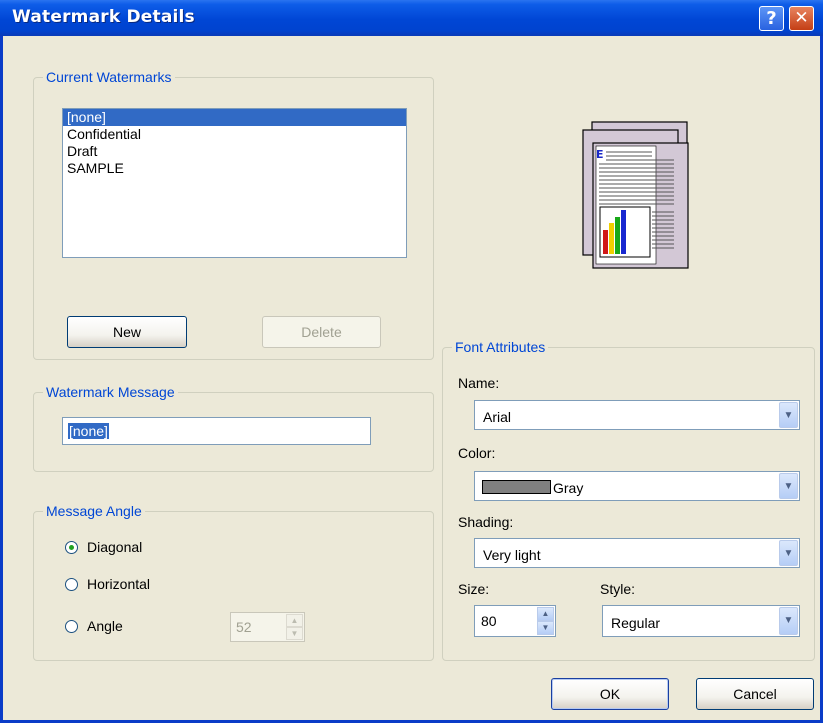  Describe the element at coordinates (103, 17) in the screenshot. I see `dialog-title: Watermark Details` at that location.